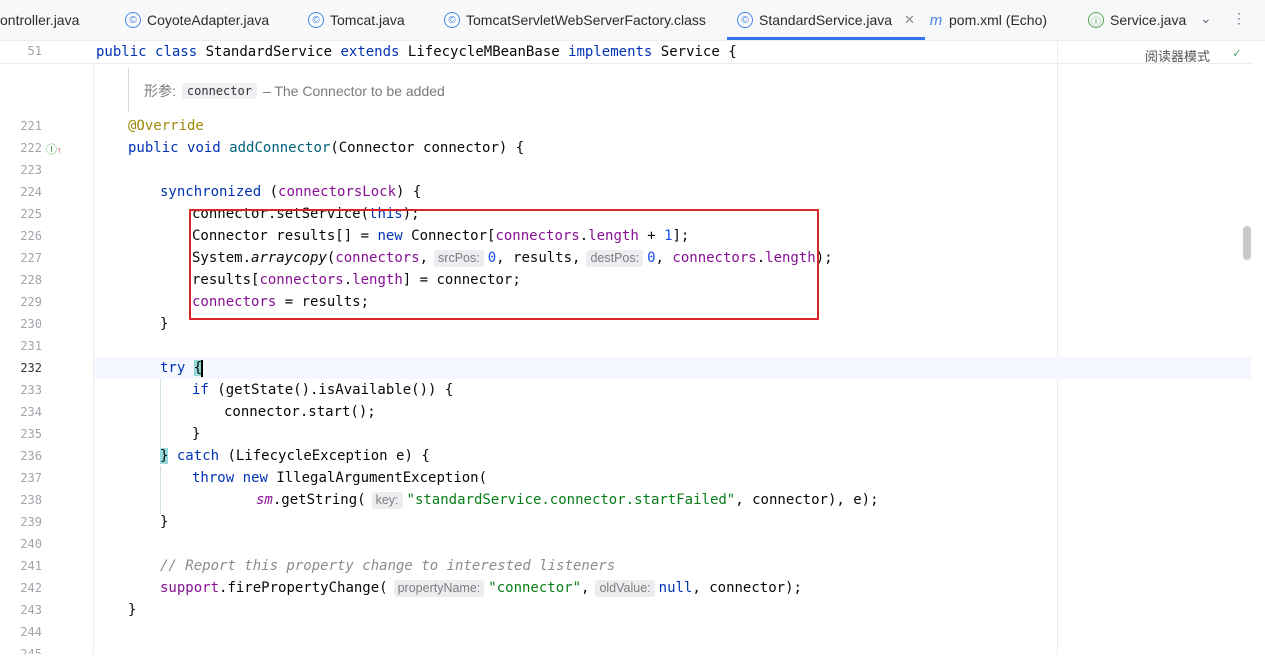 This screenshot has width=1265, height=671. What do you see at coordinates (280, 148) in the screenshot?
I see `method-name: addConnector` at bounding box center [280, 148].